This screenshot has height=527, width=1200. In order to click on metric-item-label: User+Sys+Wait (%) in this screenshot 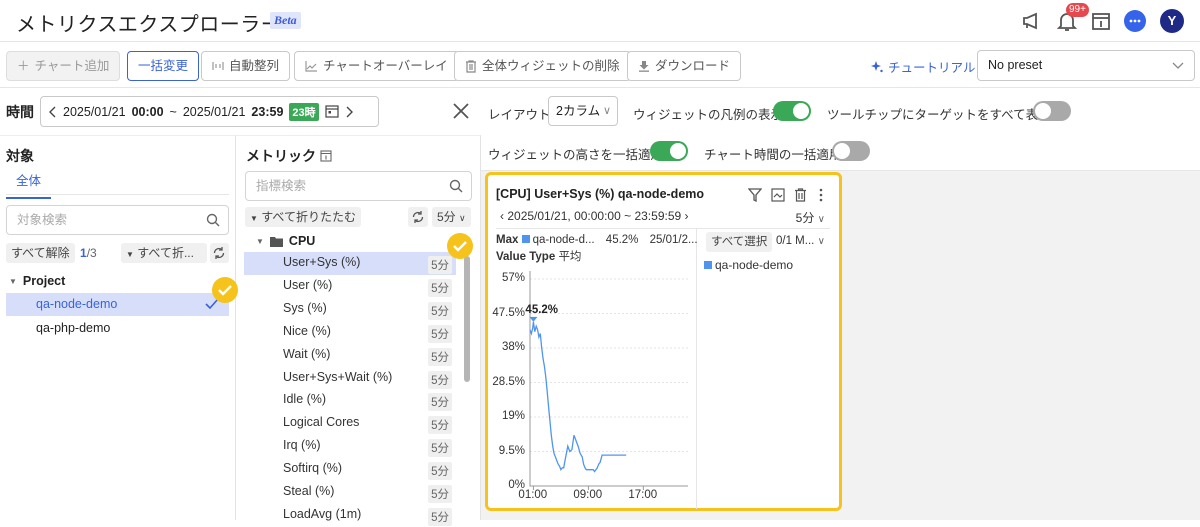, I will do `click(338, 376)`.